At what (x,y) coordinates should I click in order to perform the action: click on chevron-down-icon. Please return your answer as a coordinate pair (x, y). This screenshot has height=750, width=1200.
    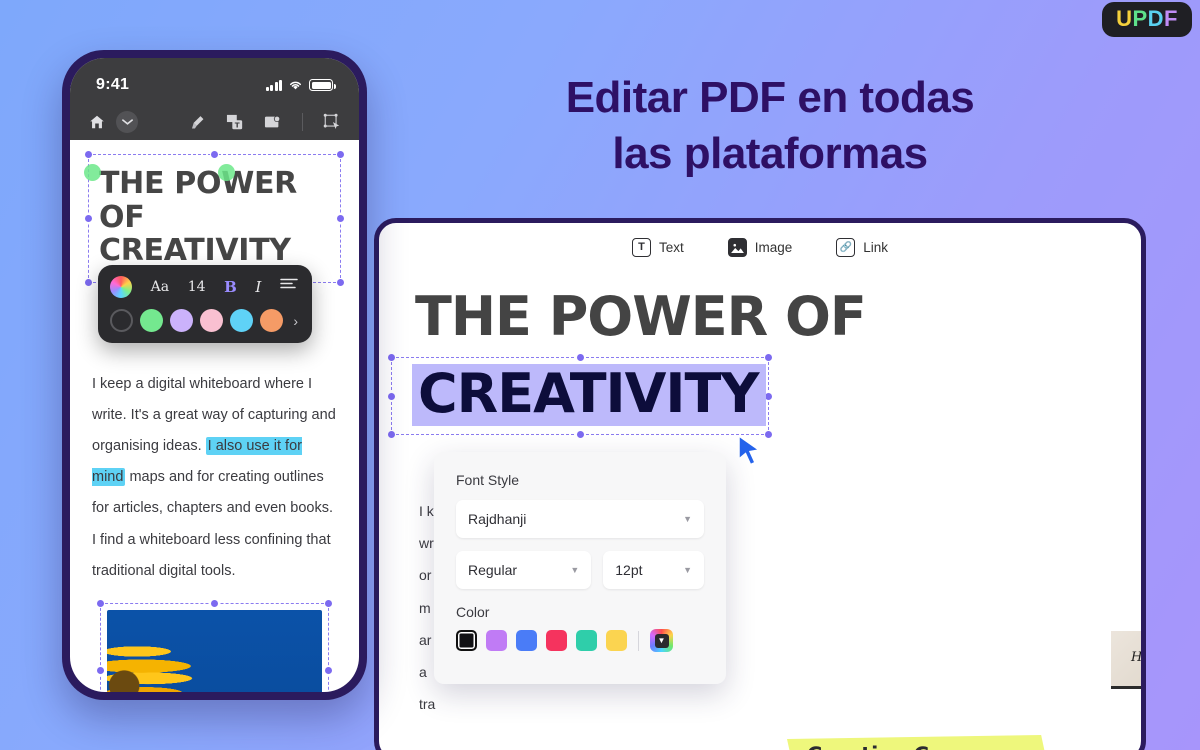
    Looking at the image, I should click on (127, 122).